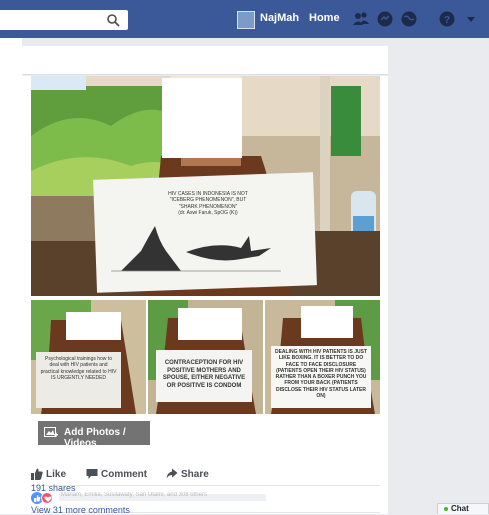  I want to click on camera-icon, so click(51, 432).